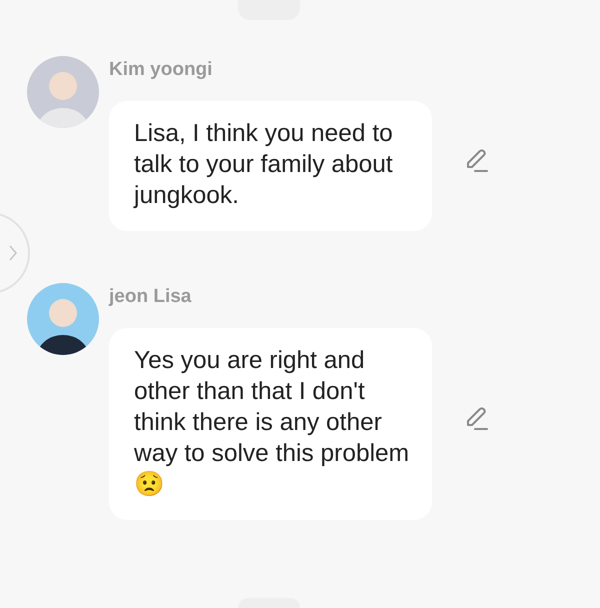 This screenshot has width=600, height=608. I want to click on sender-name: jeon Lisa, so click(150, 297).